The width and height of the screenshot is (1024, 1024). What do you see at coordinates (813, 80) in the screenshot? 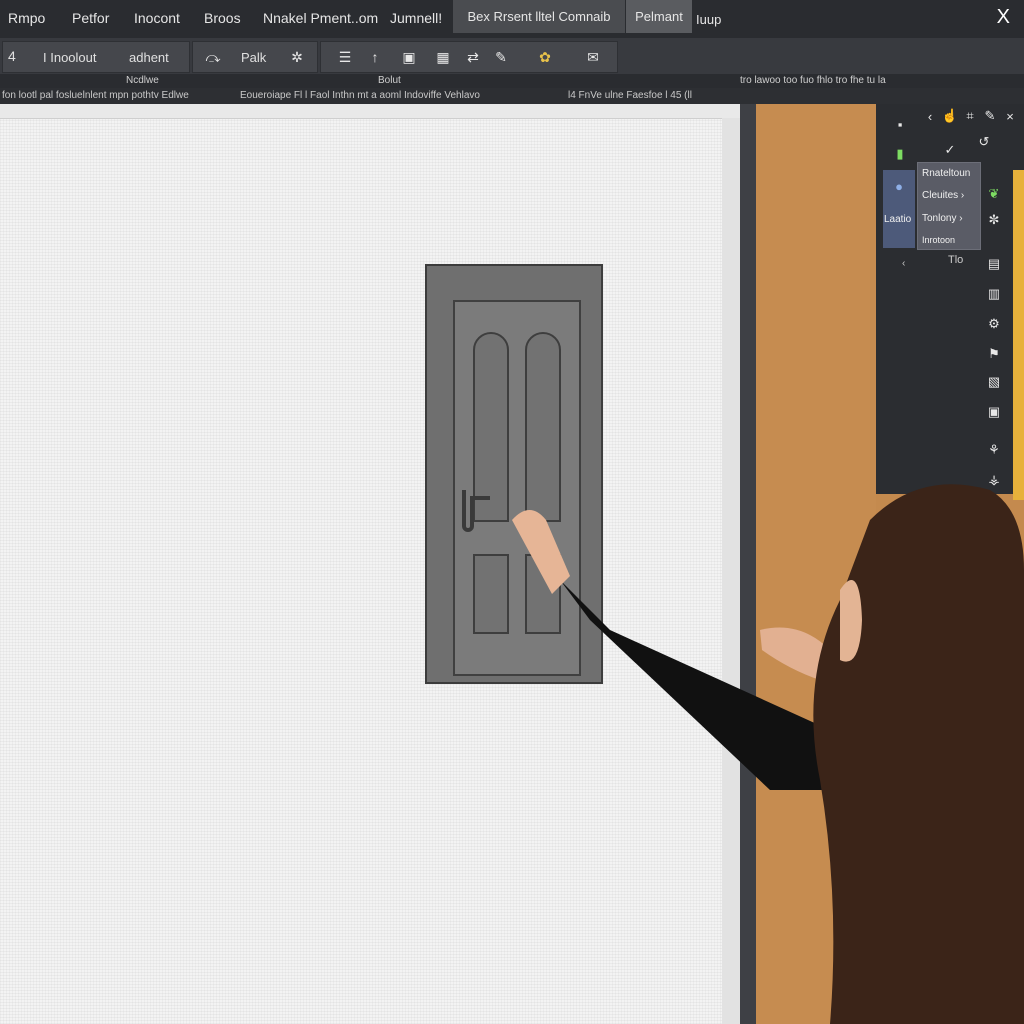
I see `panel-label-right: tro lawoo too fuo fhlo tro fhe tu la` at bounding box center [813, 80].